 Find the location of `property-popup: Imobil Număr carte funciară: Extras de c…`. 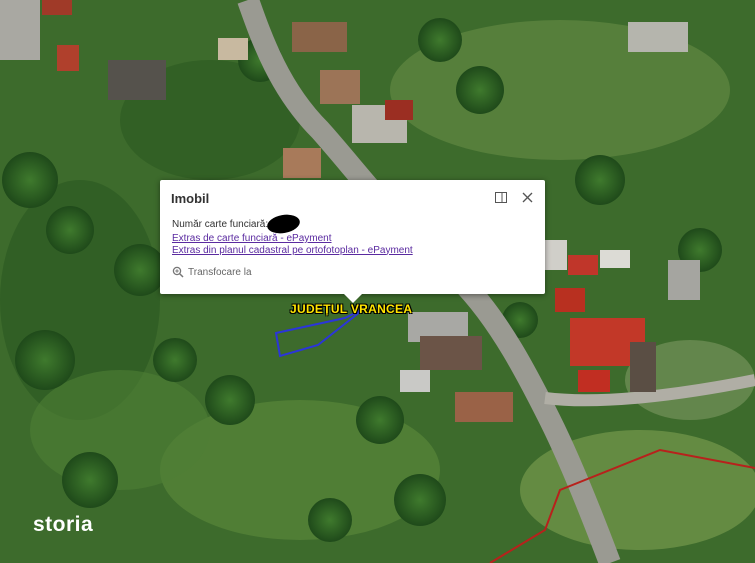

property-popup: Imobil Număr carte funciară: Extras de c… is located at coordinates (352, 241).